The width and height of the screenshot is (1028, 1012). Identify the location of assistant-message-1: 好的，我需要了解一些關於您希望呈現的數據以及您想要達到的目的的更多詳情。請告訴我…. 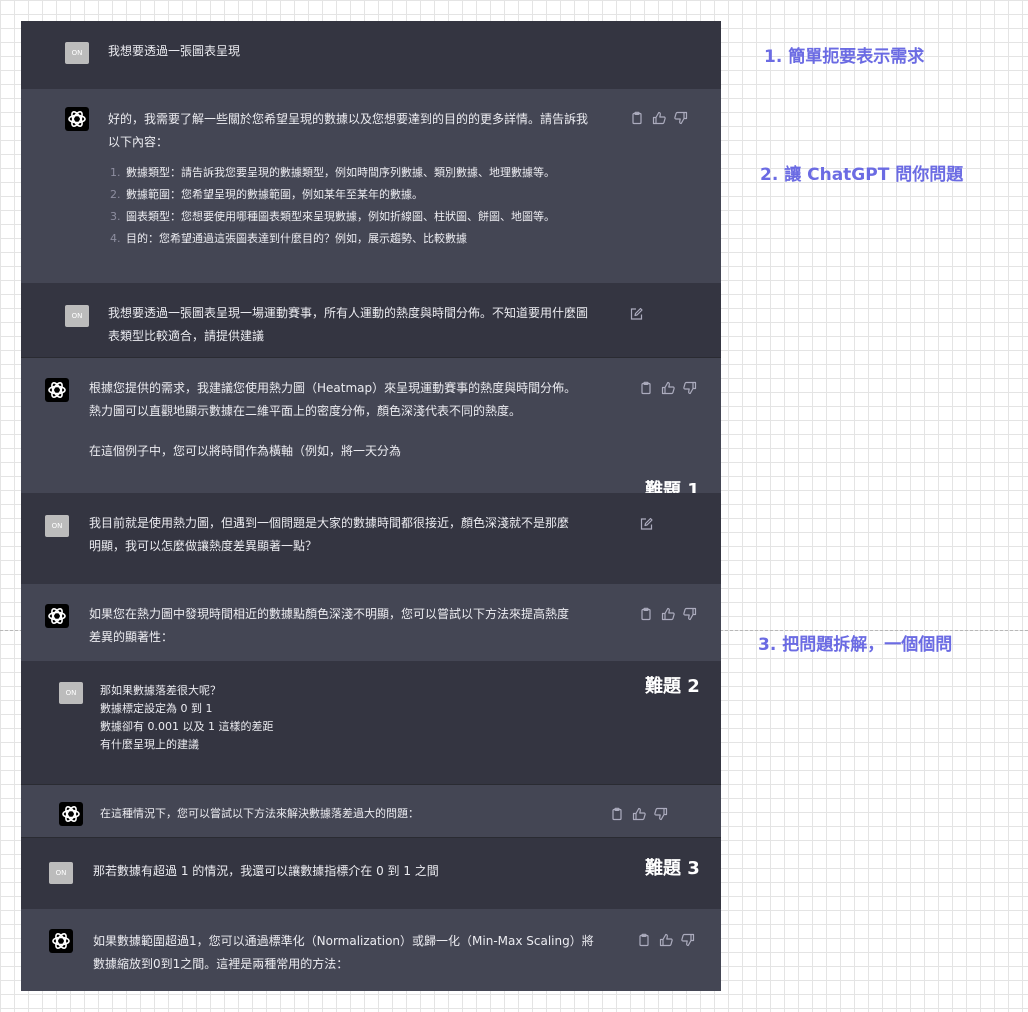
(371, 186).